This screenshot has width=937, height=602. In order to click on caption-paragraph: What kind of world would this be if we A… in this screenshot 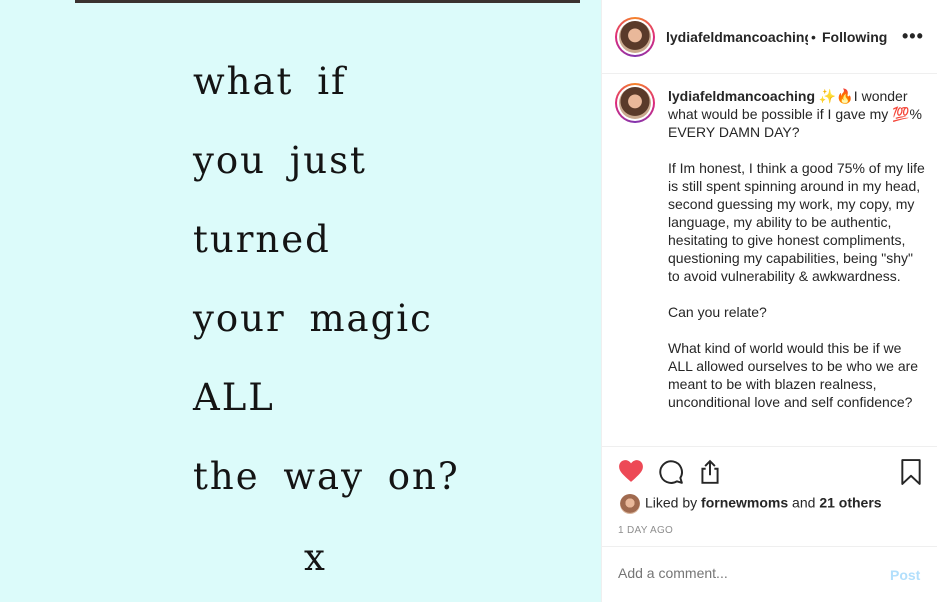, I will do `click(793, 375)`.